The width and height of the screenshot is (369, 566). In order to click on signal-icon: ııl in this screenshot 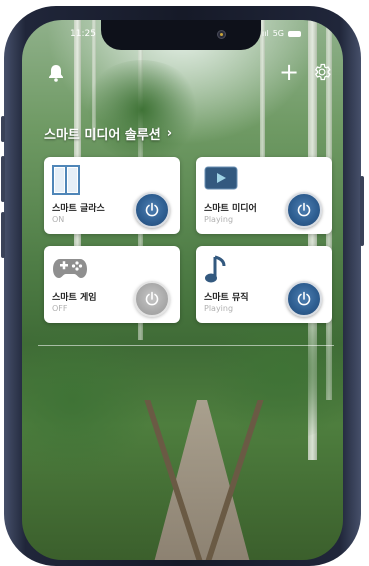, I will do `click(265, 33)`.